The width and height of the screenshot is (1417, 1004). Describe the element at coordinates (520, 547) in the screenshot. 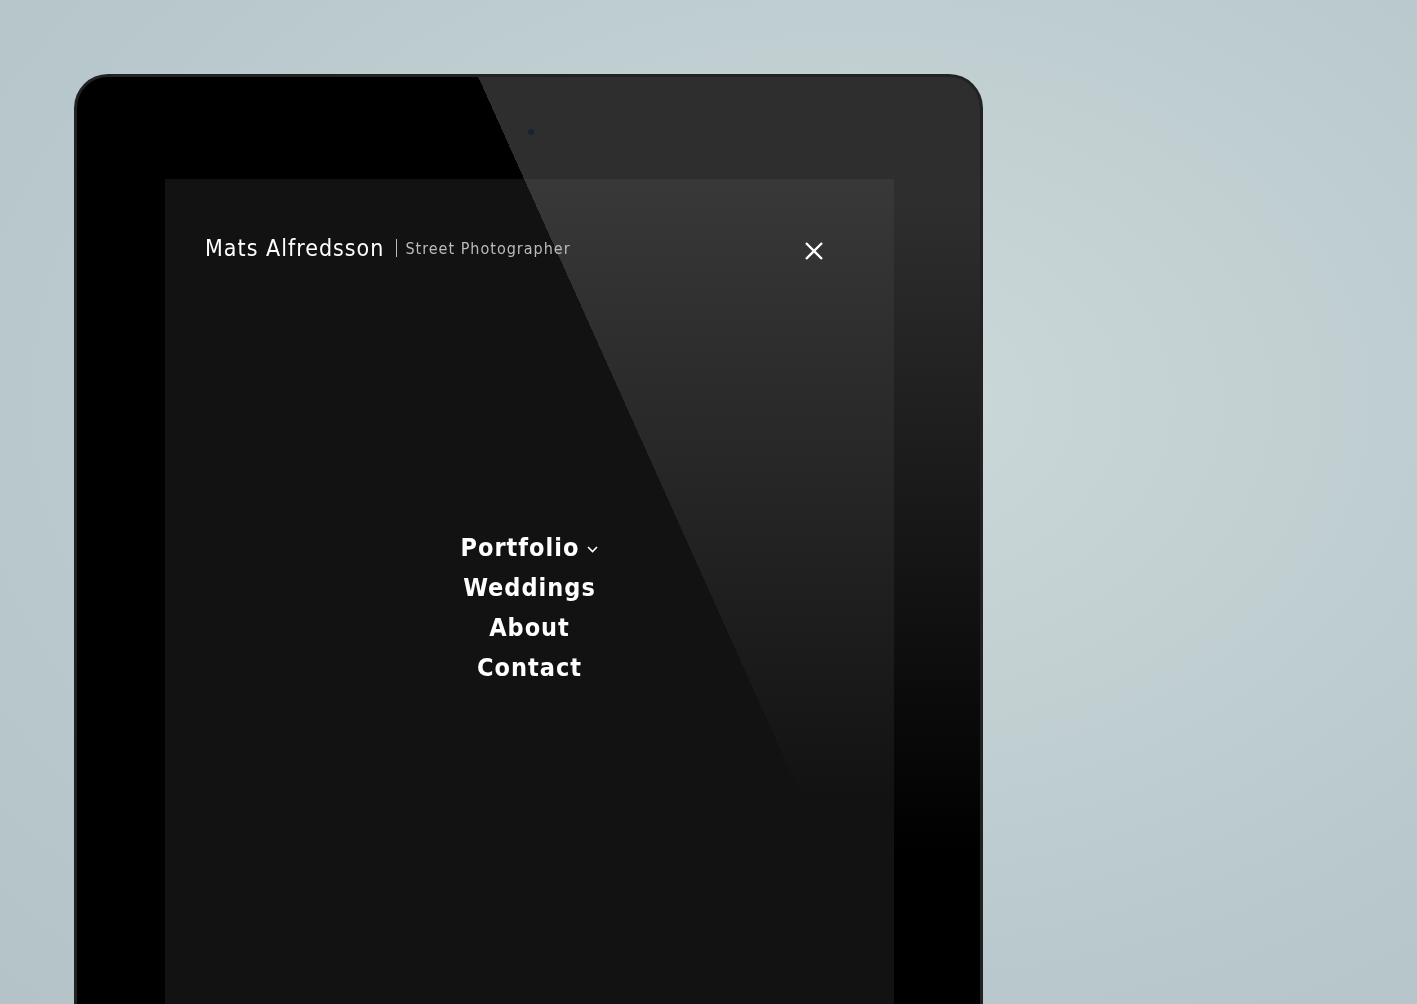

I see `menu-link: Portfolio` at that location.